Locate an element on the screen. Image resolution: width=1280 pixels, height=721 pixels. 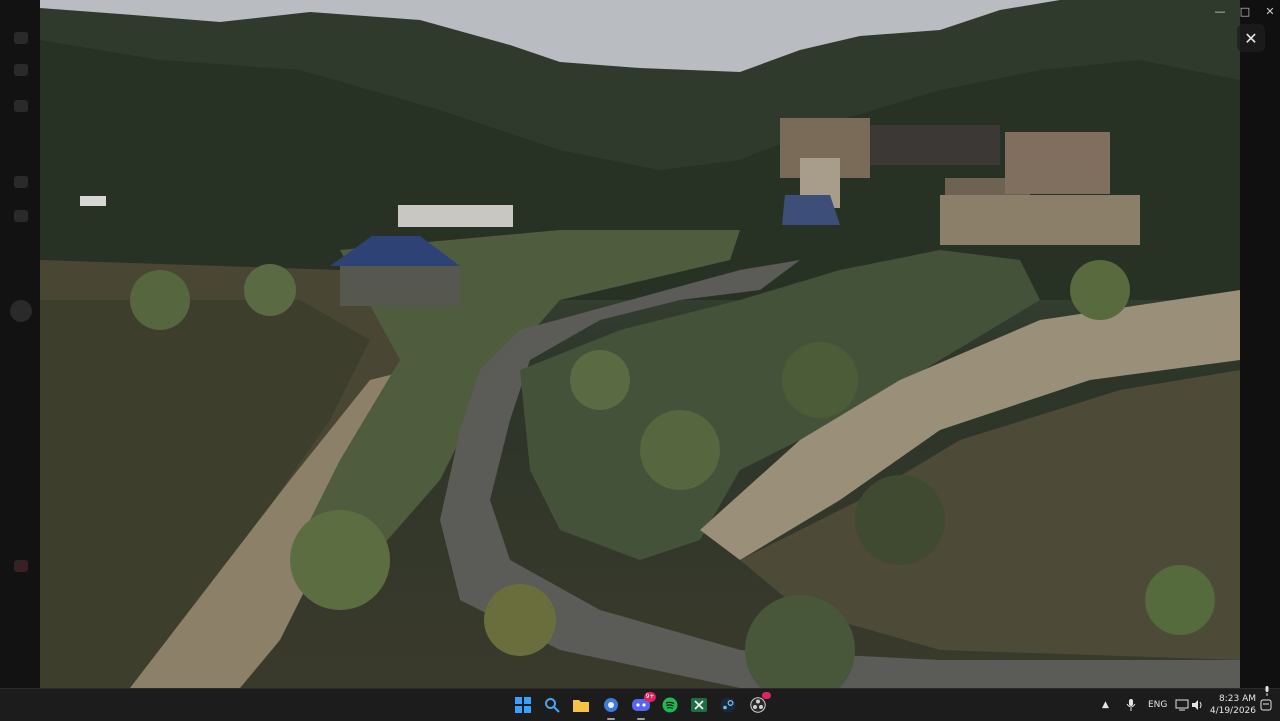
language-indicator: ENG is located at coordinates (1157, 705).